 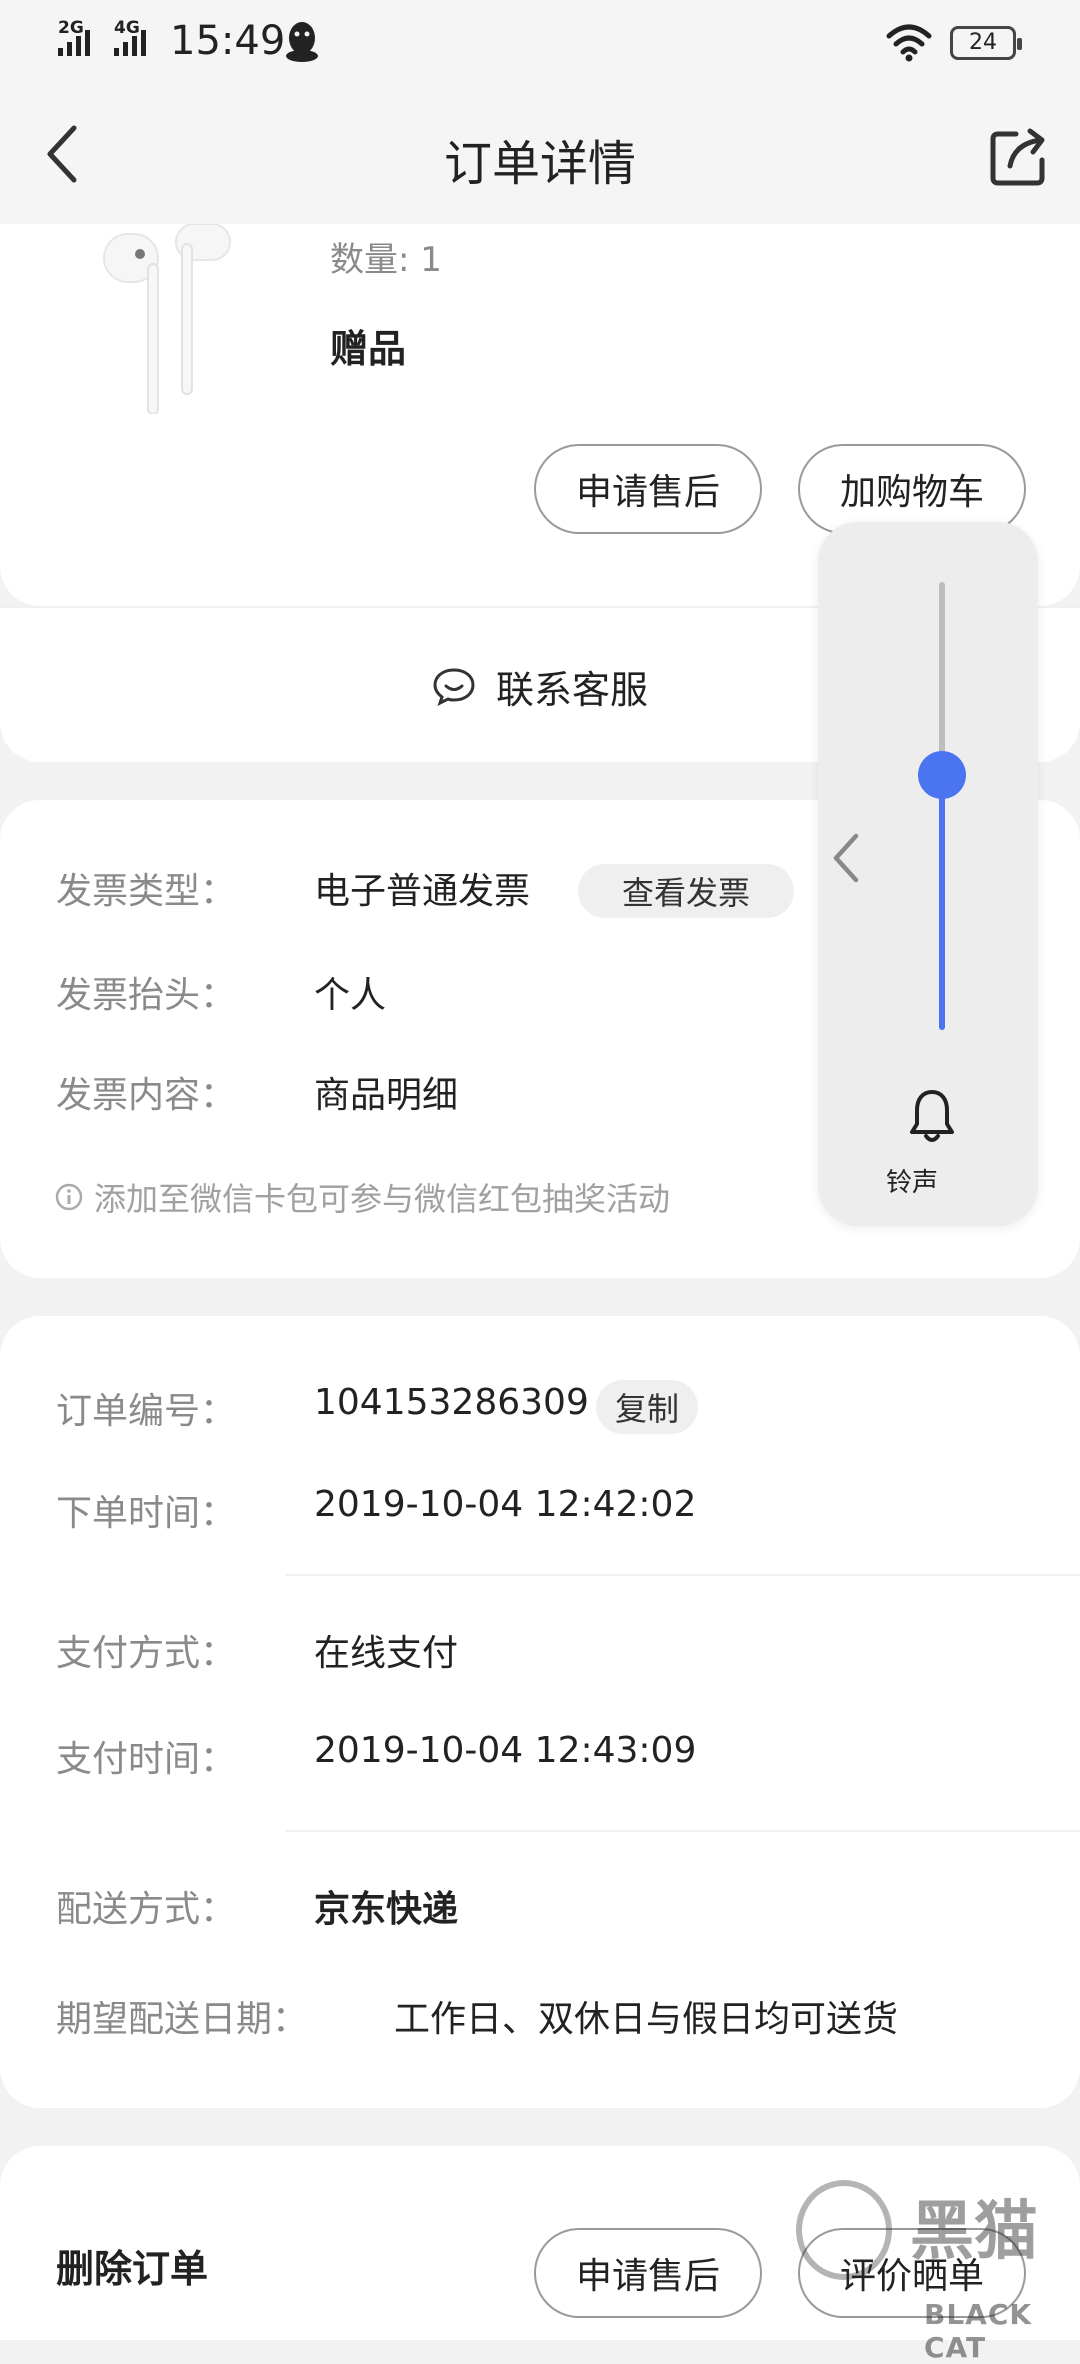 What do you see at coordinates (132, 2265) in the screenshot?
I see `delete-order-button: 删除订单` at bounding box center [132, 2265].